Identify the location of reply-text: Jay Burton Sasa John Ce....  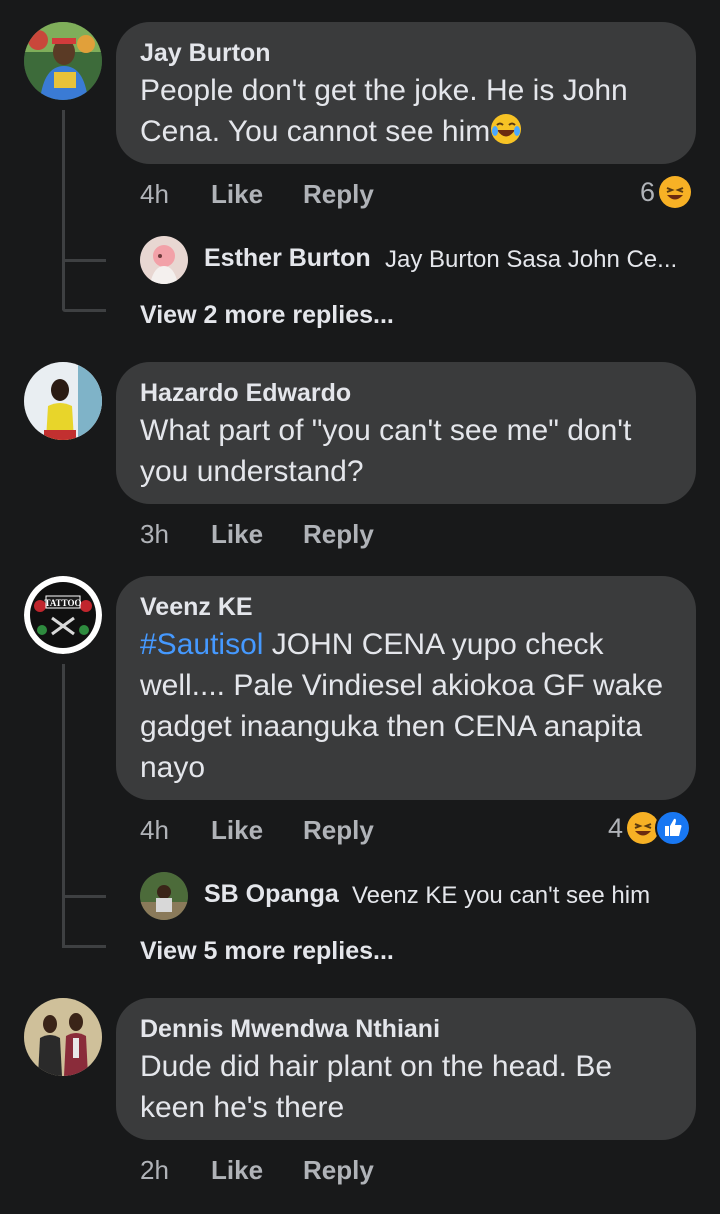
(531, 259).